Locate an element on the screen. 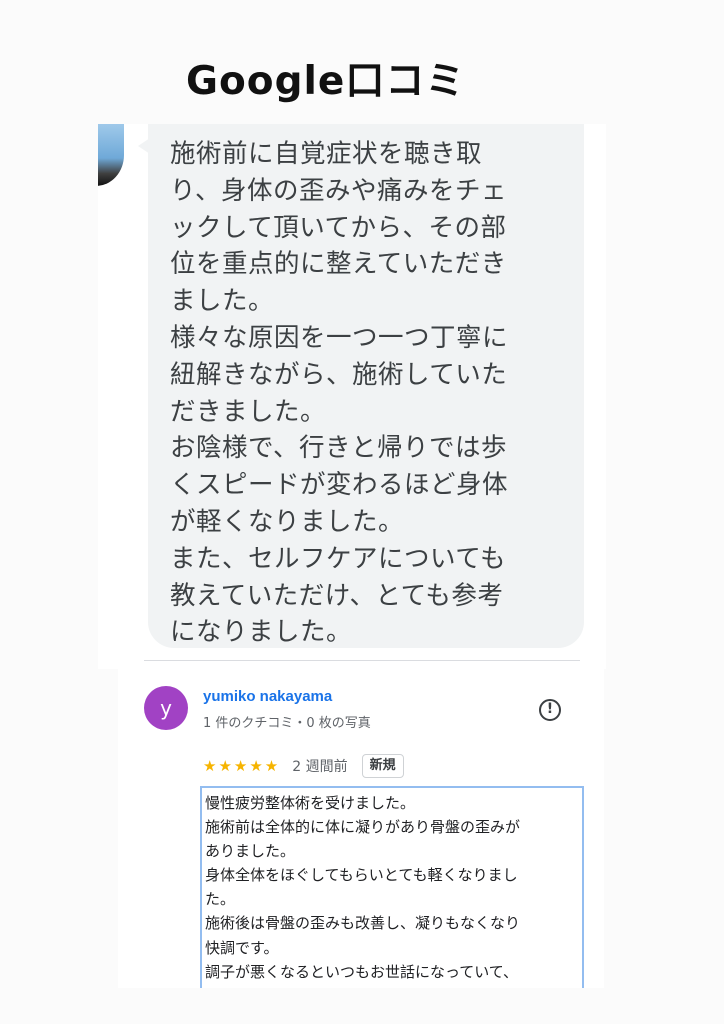 This screenshot has height=1024, width=724. review-line: 身体全体をほぐしてもらいとても軽くなりまし is located at coordinates (361, 875).